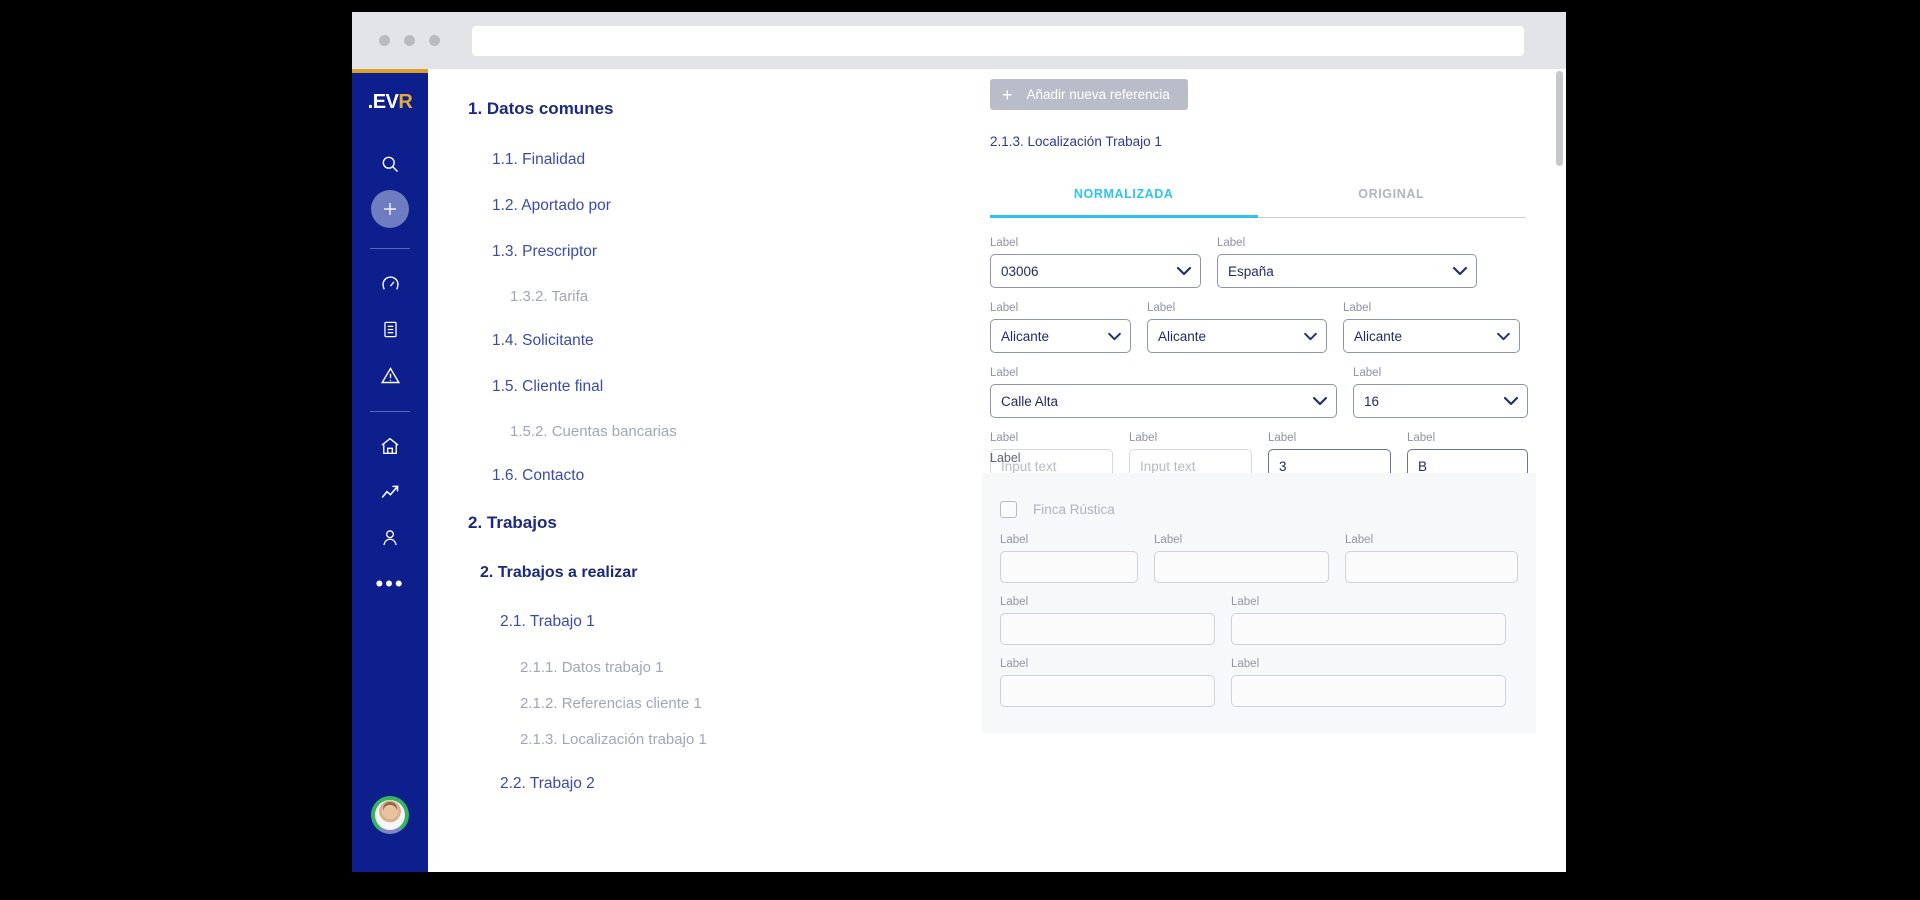 The image size is (1920, 900). What do you see at coordinates (390, 538) in the screenshot?
I see `user-icon` at bounding box center [390, 538].